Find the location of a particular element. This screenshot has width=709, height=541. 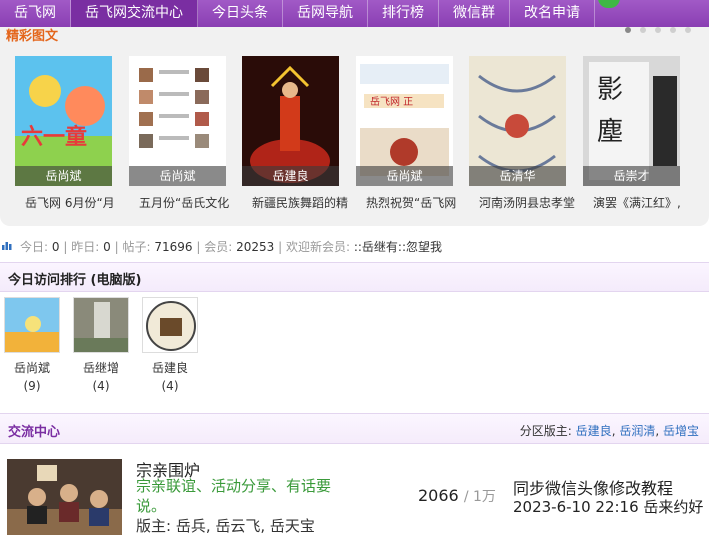

section-title: 交流中心 is located at coordinates (34, 430).